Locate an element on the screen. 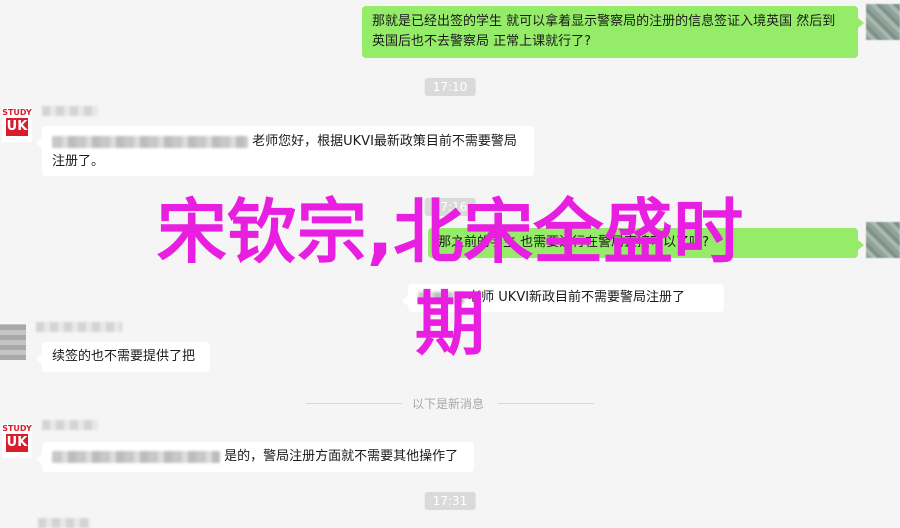 The height and width of the screenshot is (528, 900). timestamp: 17:10 is located at coordinates (450, 87).